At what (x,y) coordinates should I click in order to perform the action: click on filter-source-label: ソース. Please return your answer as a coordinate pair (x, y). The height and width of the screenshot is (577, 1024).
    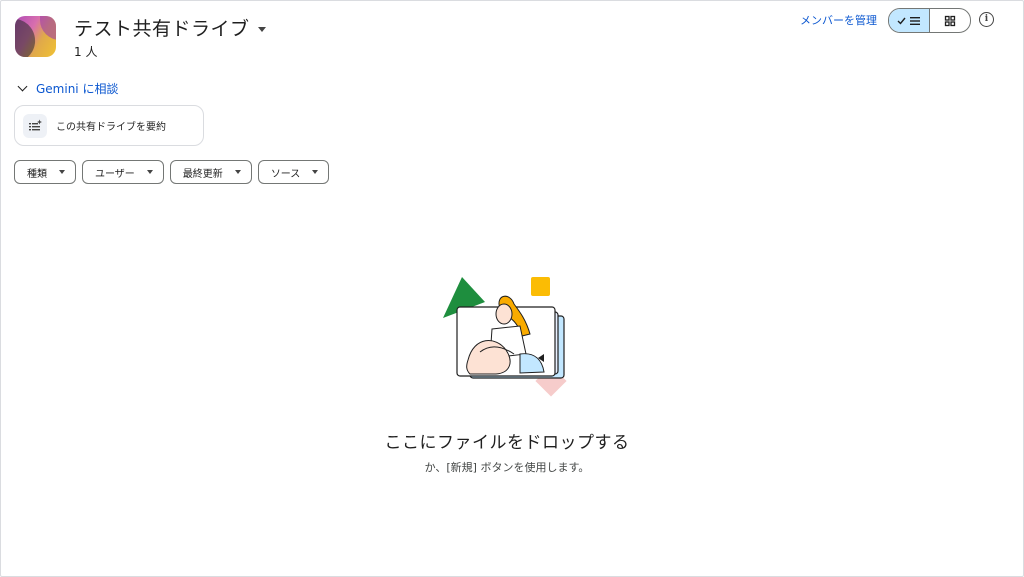
    Looking at the image, I should click on (285, 174).